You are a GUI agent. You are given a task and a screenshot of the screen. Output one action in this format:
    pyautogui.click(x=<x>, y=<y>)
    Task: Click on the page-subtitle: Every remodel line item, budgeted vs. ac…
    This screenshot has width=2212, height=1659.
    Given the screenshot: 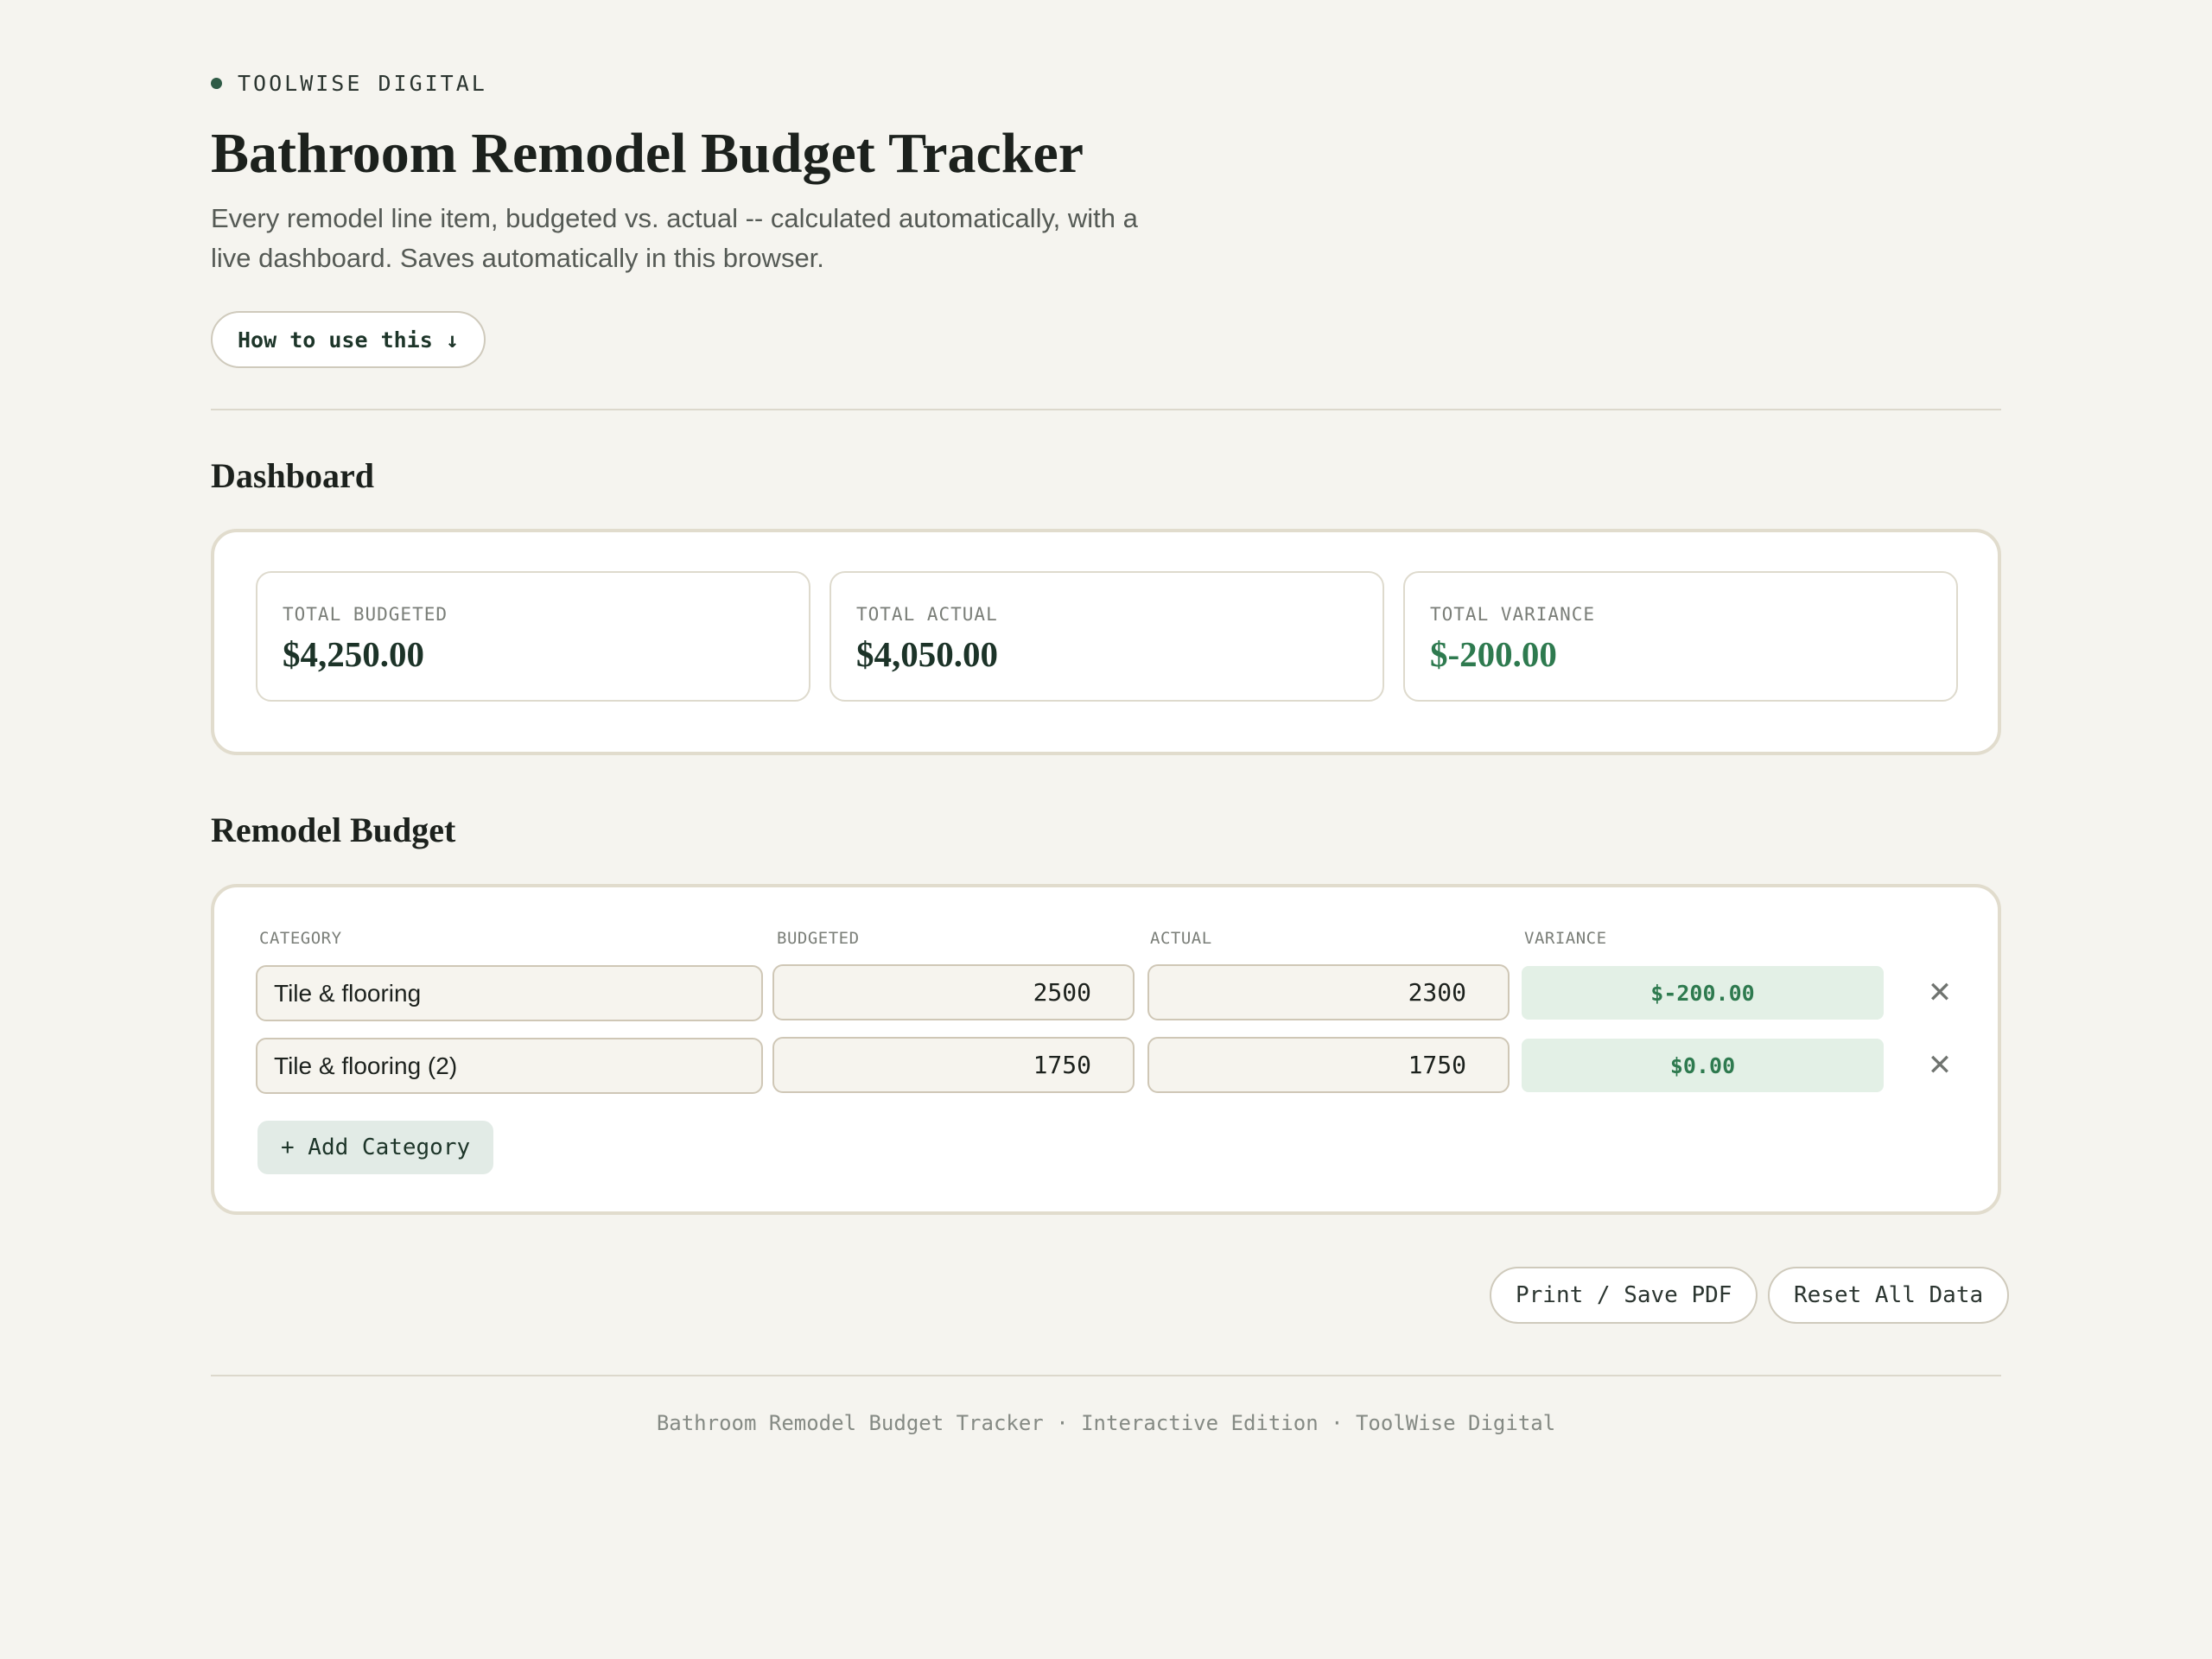 What is the action you would take?
    pyautogui.click(x=674, y=238)
    